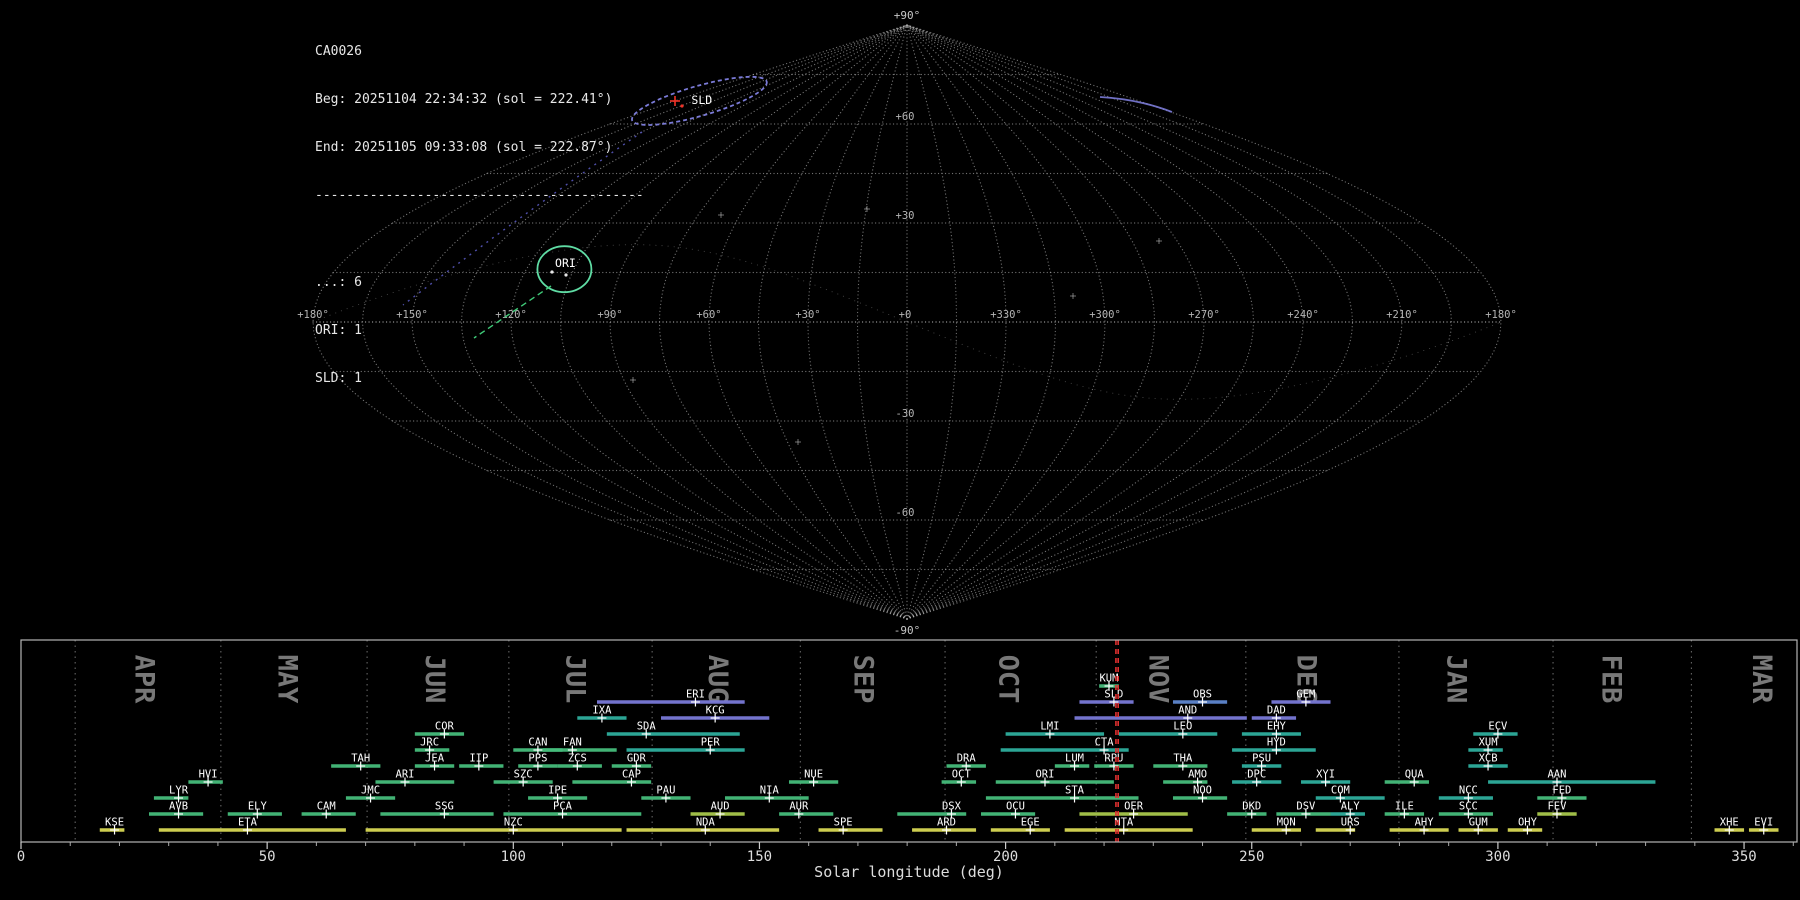 Image resolution: width=1800 pixels, height=900 pixels. Describe the element at coordinates (1488, 759) in the screenshot. I see `shower-label-XCB: XCB` at that location.